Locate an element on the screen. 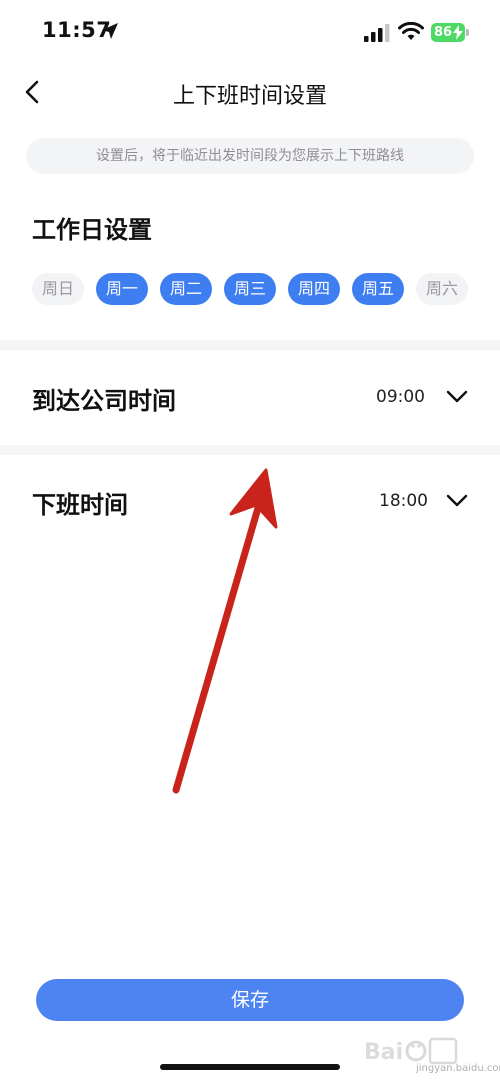  day-chip-saturday: 周六 is located at coordinates (442, 289).